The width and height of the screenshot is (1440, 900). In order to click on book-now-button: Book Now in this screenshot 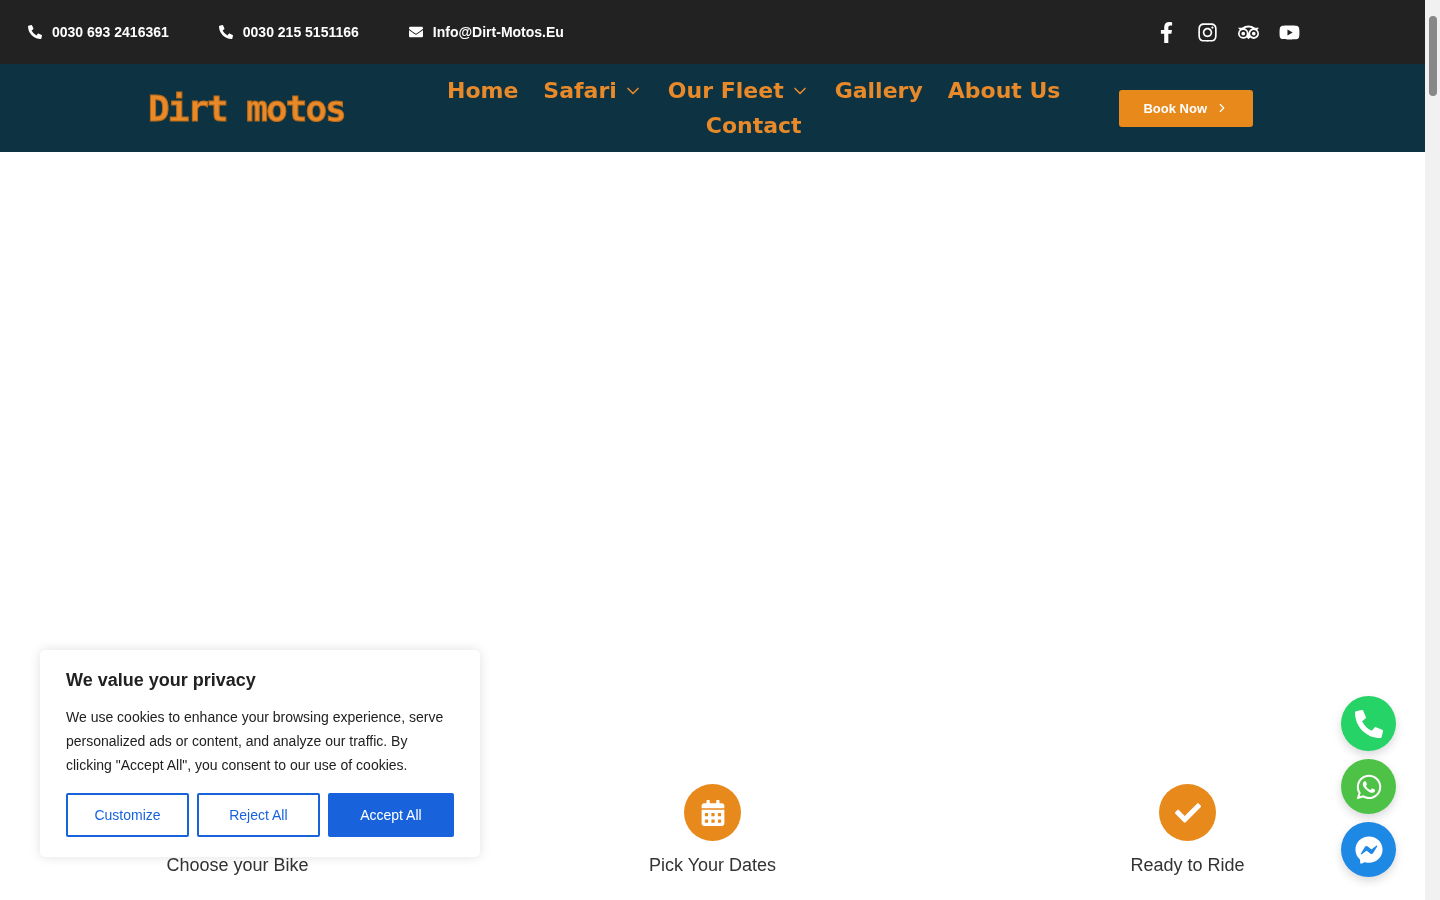, I will do `click(1186, 108)`.